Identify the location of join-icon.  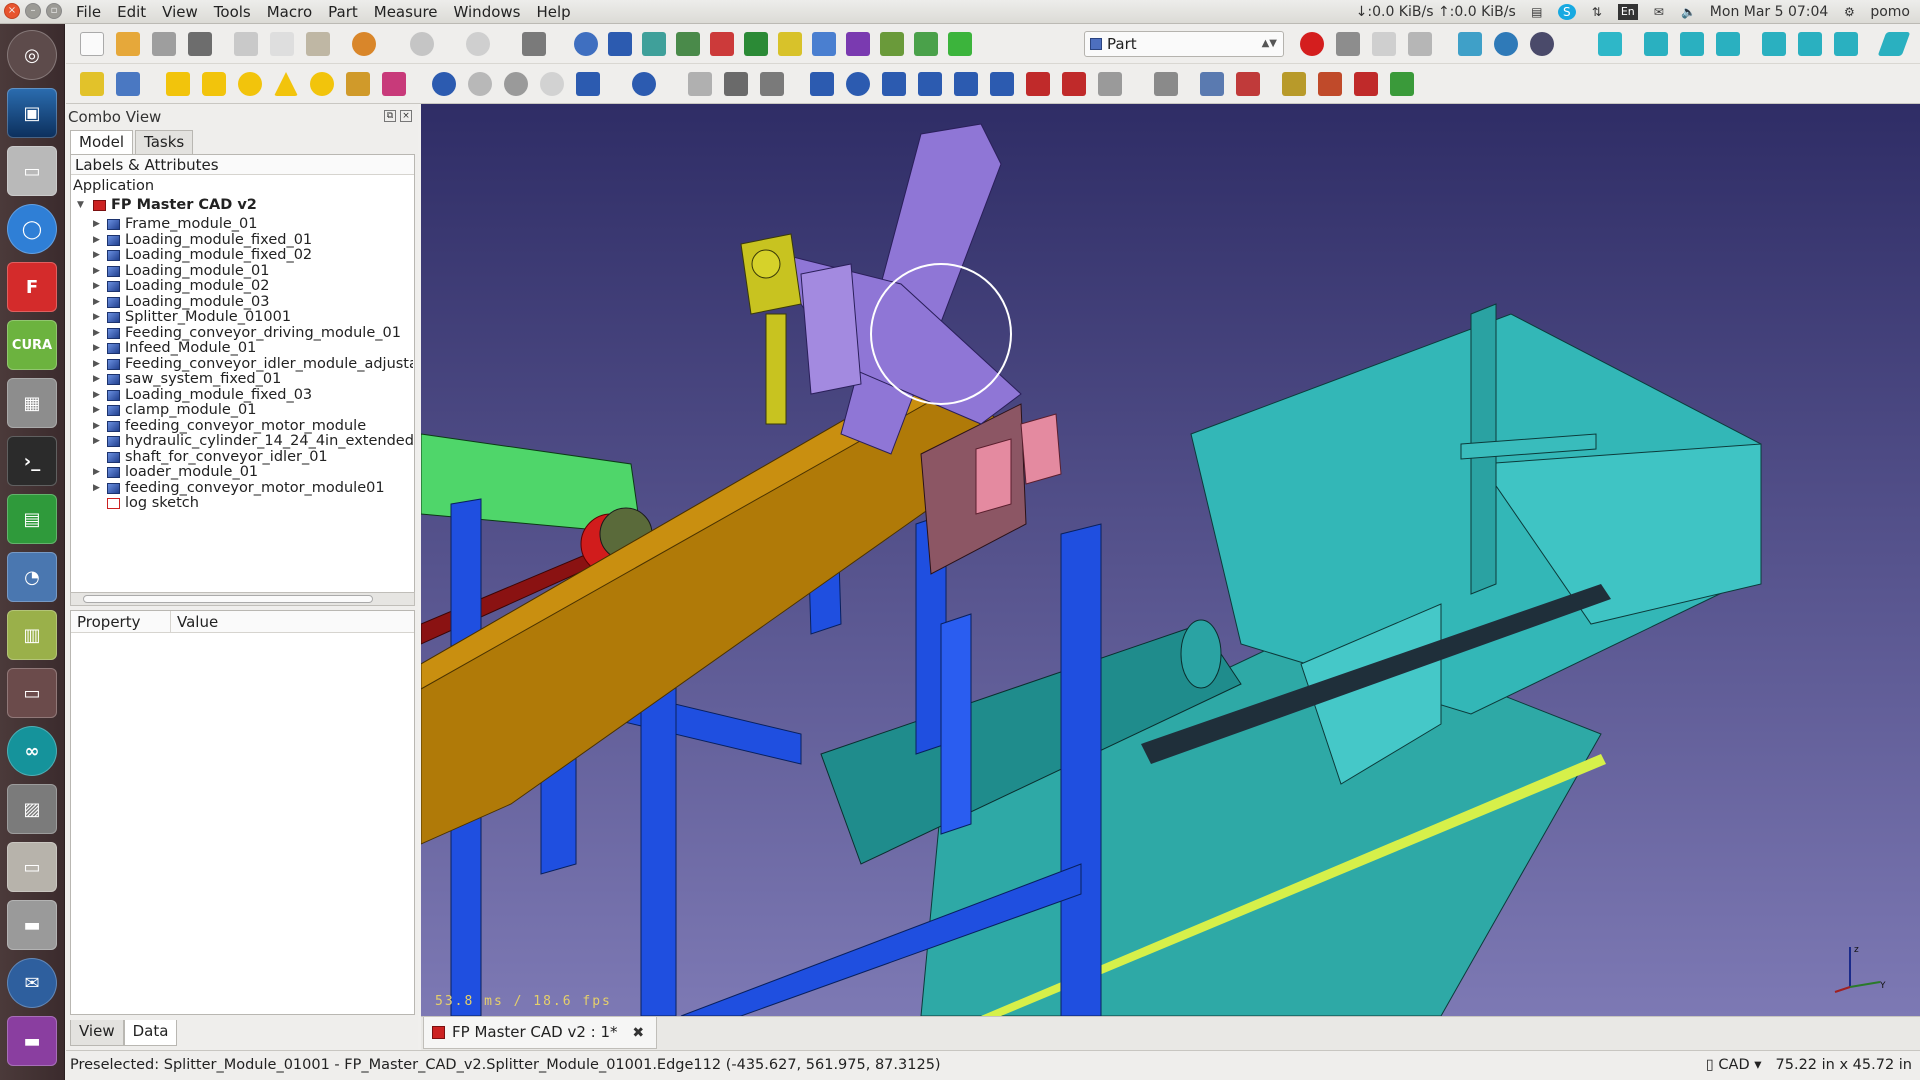
(588, 84).